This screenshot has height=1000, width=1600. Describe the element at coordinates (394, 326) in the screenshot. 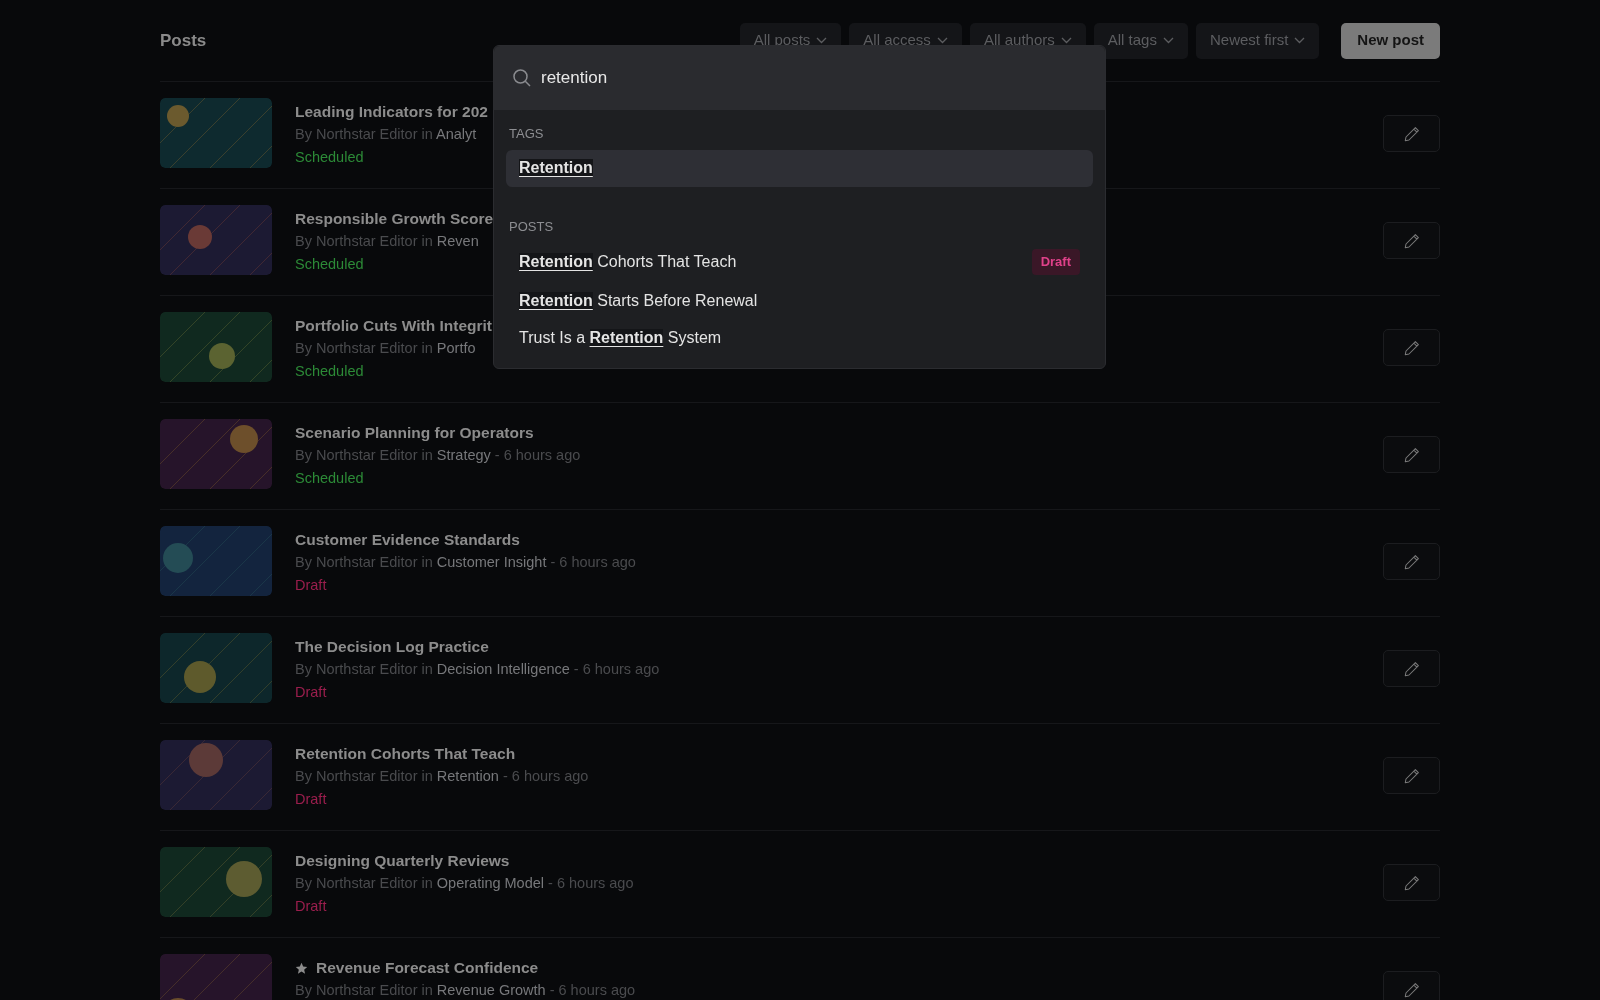

I see `post-title: Portfolio Cuts With Integrit` at that location.